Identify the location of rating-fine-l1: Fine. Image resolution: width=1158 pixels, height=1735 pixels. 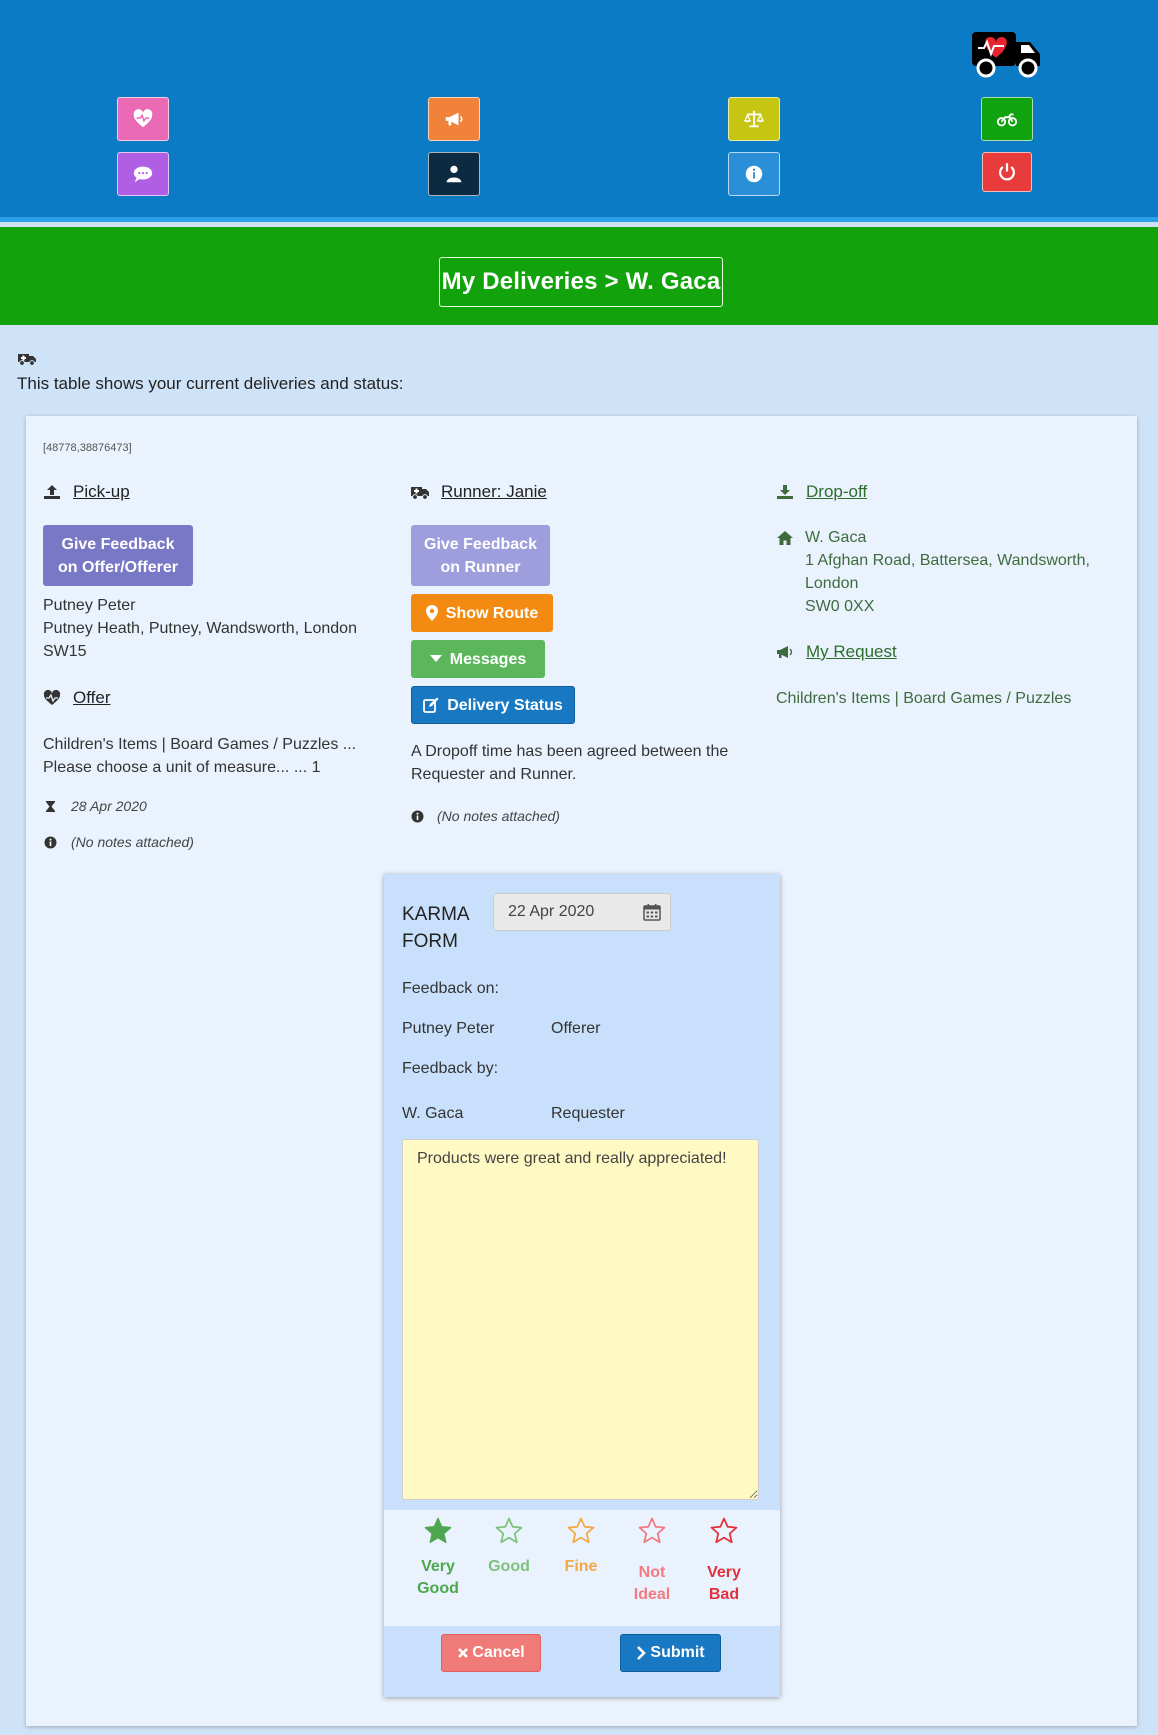
(581, 1566).